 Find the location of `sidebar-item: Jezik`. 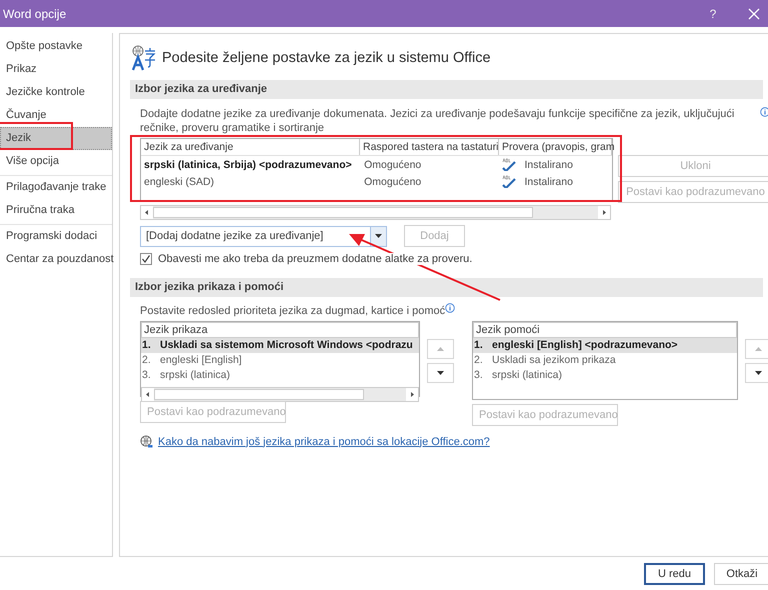

sidebar-item: Jezik is located at coordinates (56, 138).